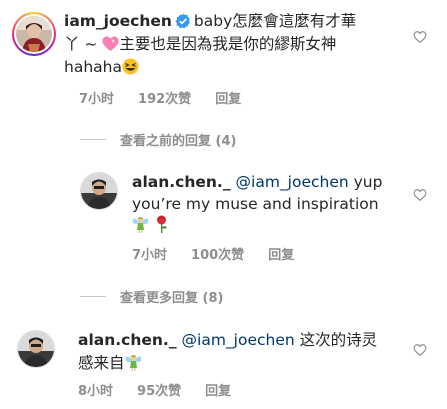 This screenshot has width=447, height=409. What do you see at coordinates (110, 47) in the screenshot?
I see `heart-emoji-icon` at bounding box center [110, 47].